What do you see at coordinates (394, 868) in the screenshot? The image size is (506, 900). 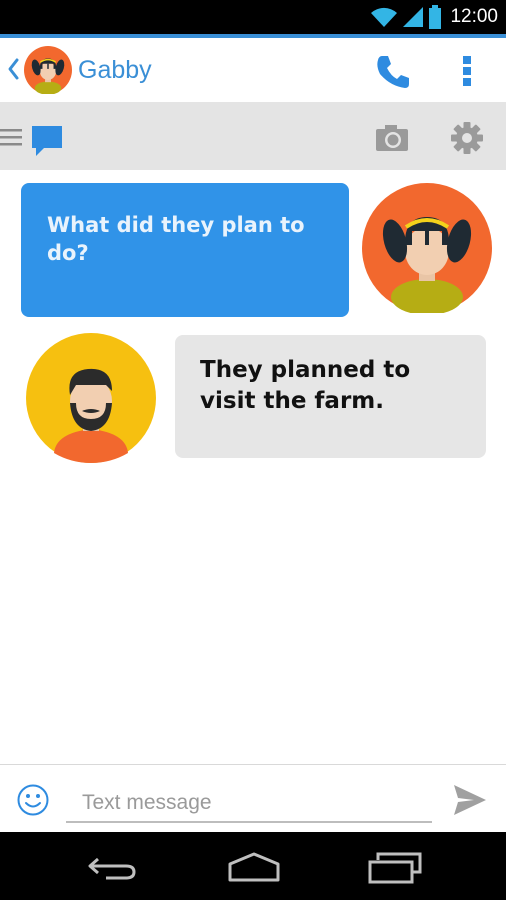 I see `recent-apps-icon` at bounding box center [394, 868].